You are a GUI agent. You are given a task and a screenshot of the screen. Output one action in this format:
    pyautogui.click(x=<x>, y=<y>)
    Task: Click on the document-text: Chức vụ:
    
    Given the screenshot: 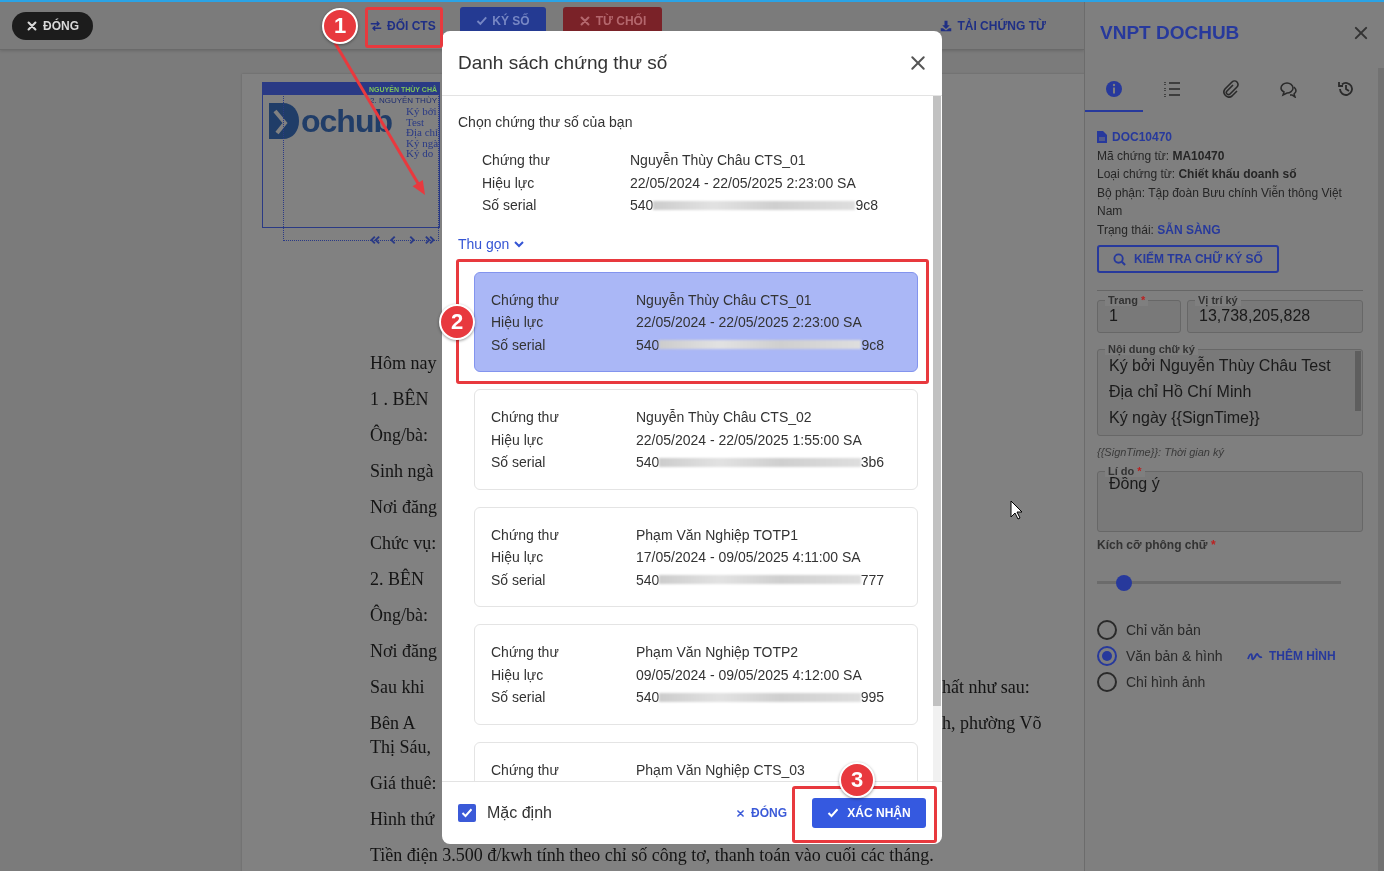 What is the action you would take?
    pyautogui.click(x=403, y=543)
    